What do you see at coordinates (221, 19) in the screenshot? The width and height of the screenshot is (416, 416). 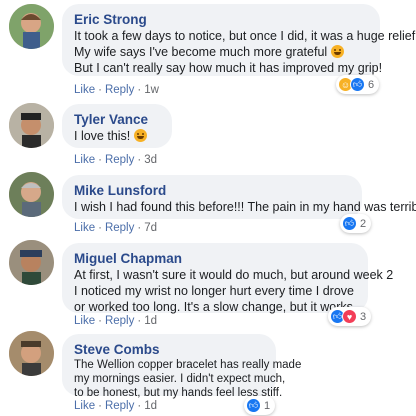 I see `author-name: Eric Strong` at bounding box center [221, 19].